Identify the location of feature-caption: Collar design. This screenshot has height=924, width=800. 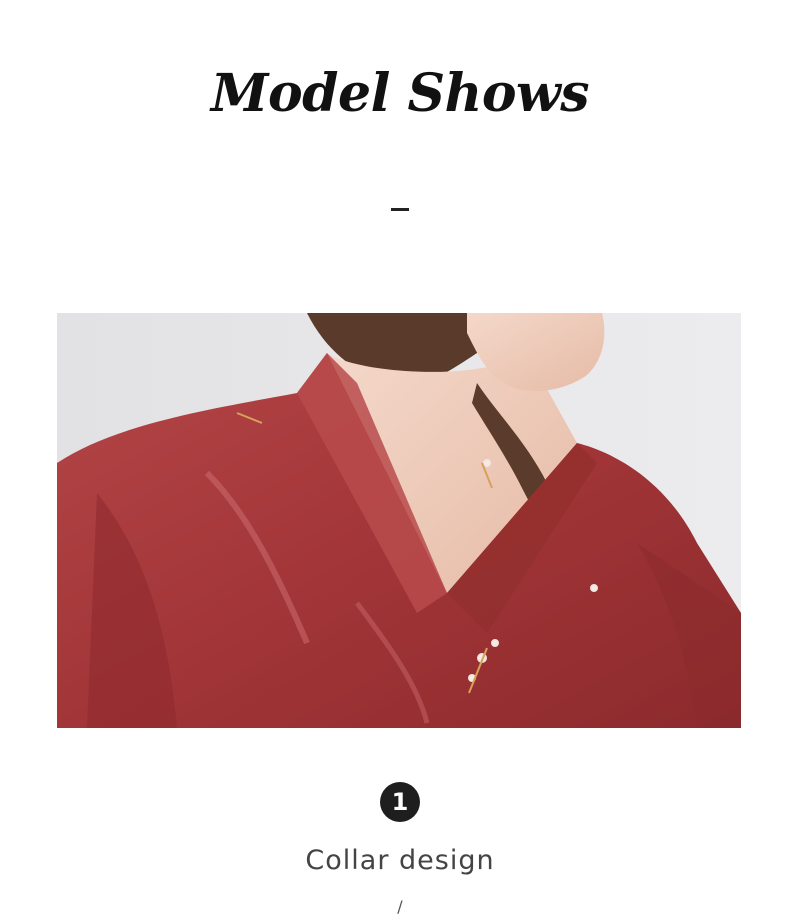
(400, 860).